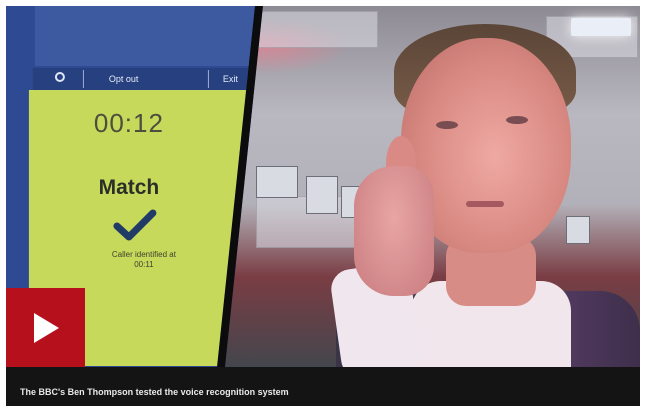 The width and height of the screenshot is (646, 412). Describe the element at coordinates (485, 204) in the screenshot. I see `person-mouth` at that location.